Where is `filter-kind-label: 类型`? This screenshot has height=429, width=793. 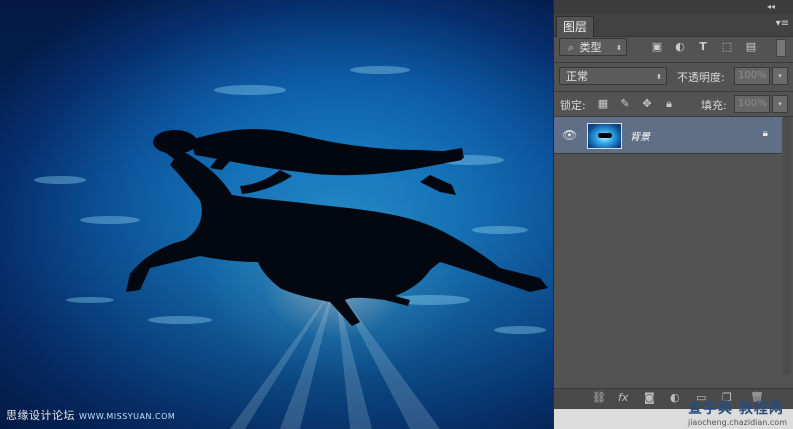
filter-kind-label: 类型 is located at coordinates (590, 47).